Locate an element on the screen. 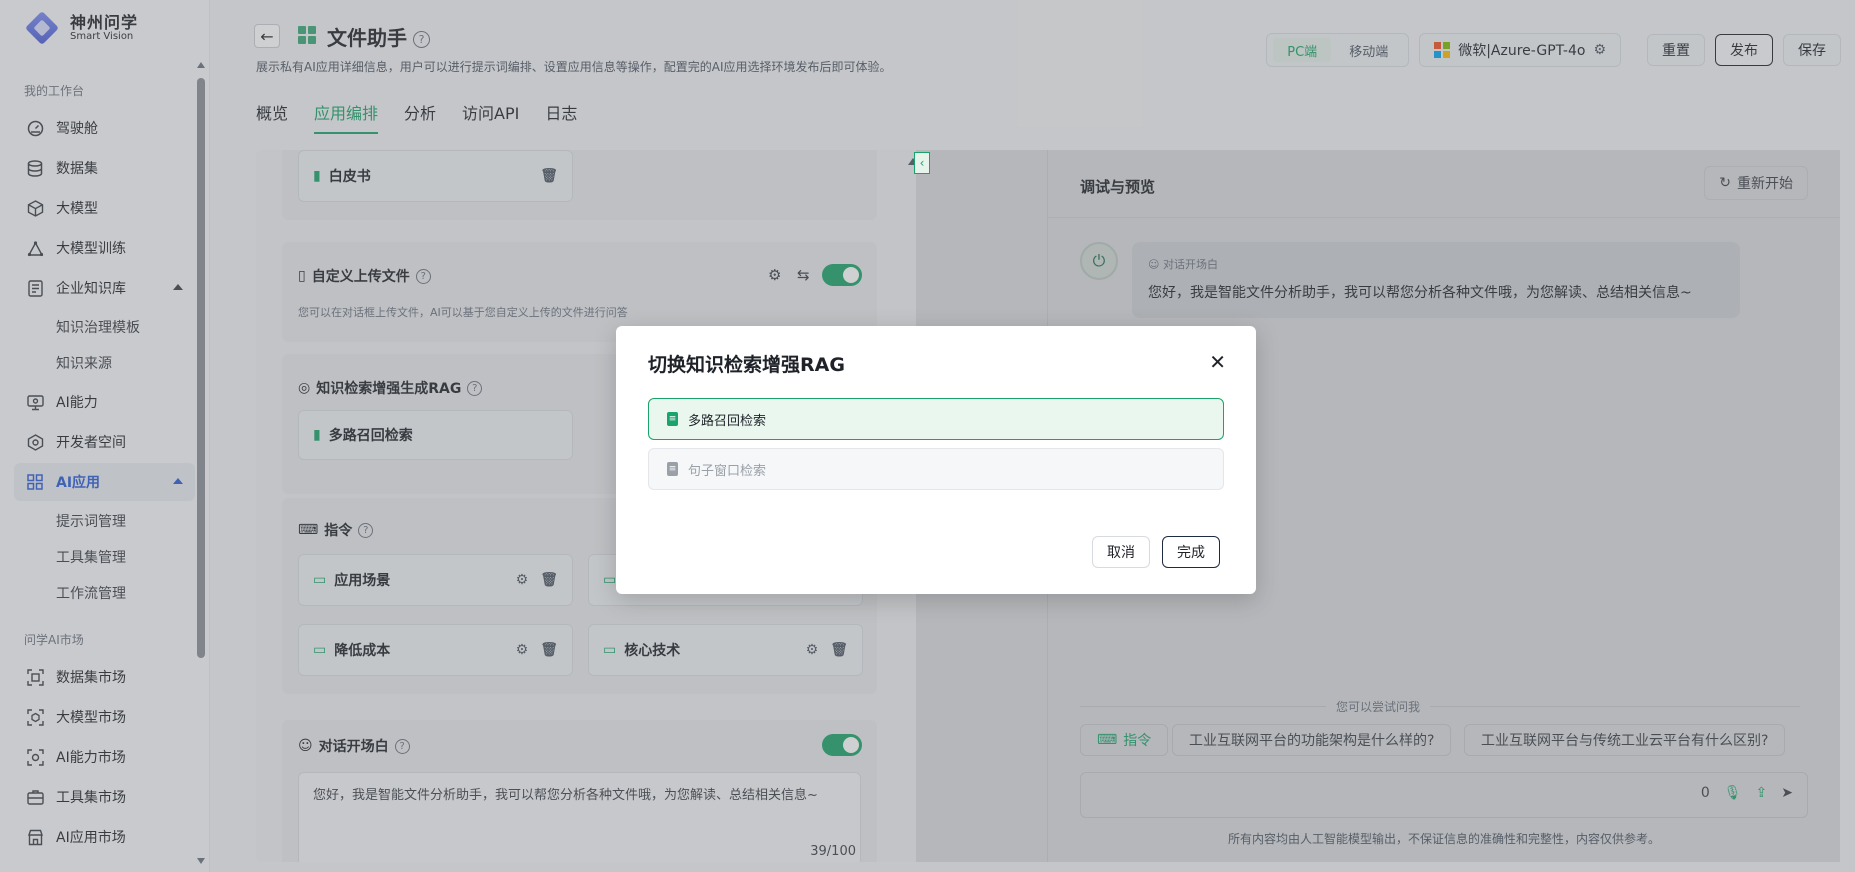  confirm-button: 完成 is located at coordinates (1191, 552).